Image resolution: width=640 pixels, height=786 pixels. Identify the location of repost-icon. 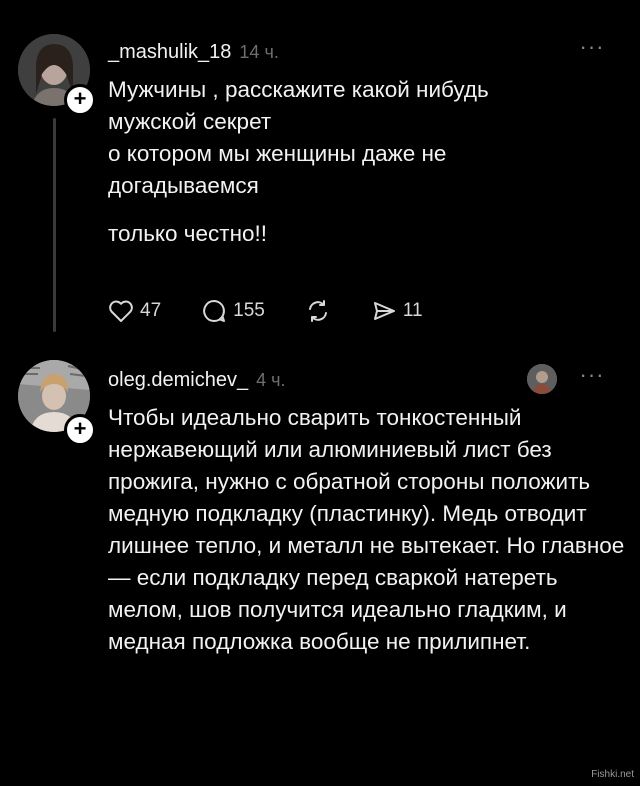
(318, 311).